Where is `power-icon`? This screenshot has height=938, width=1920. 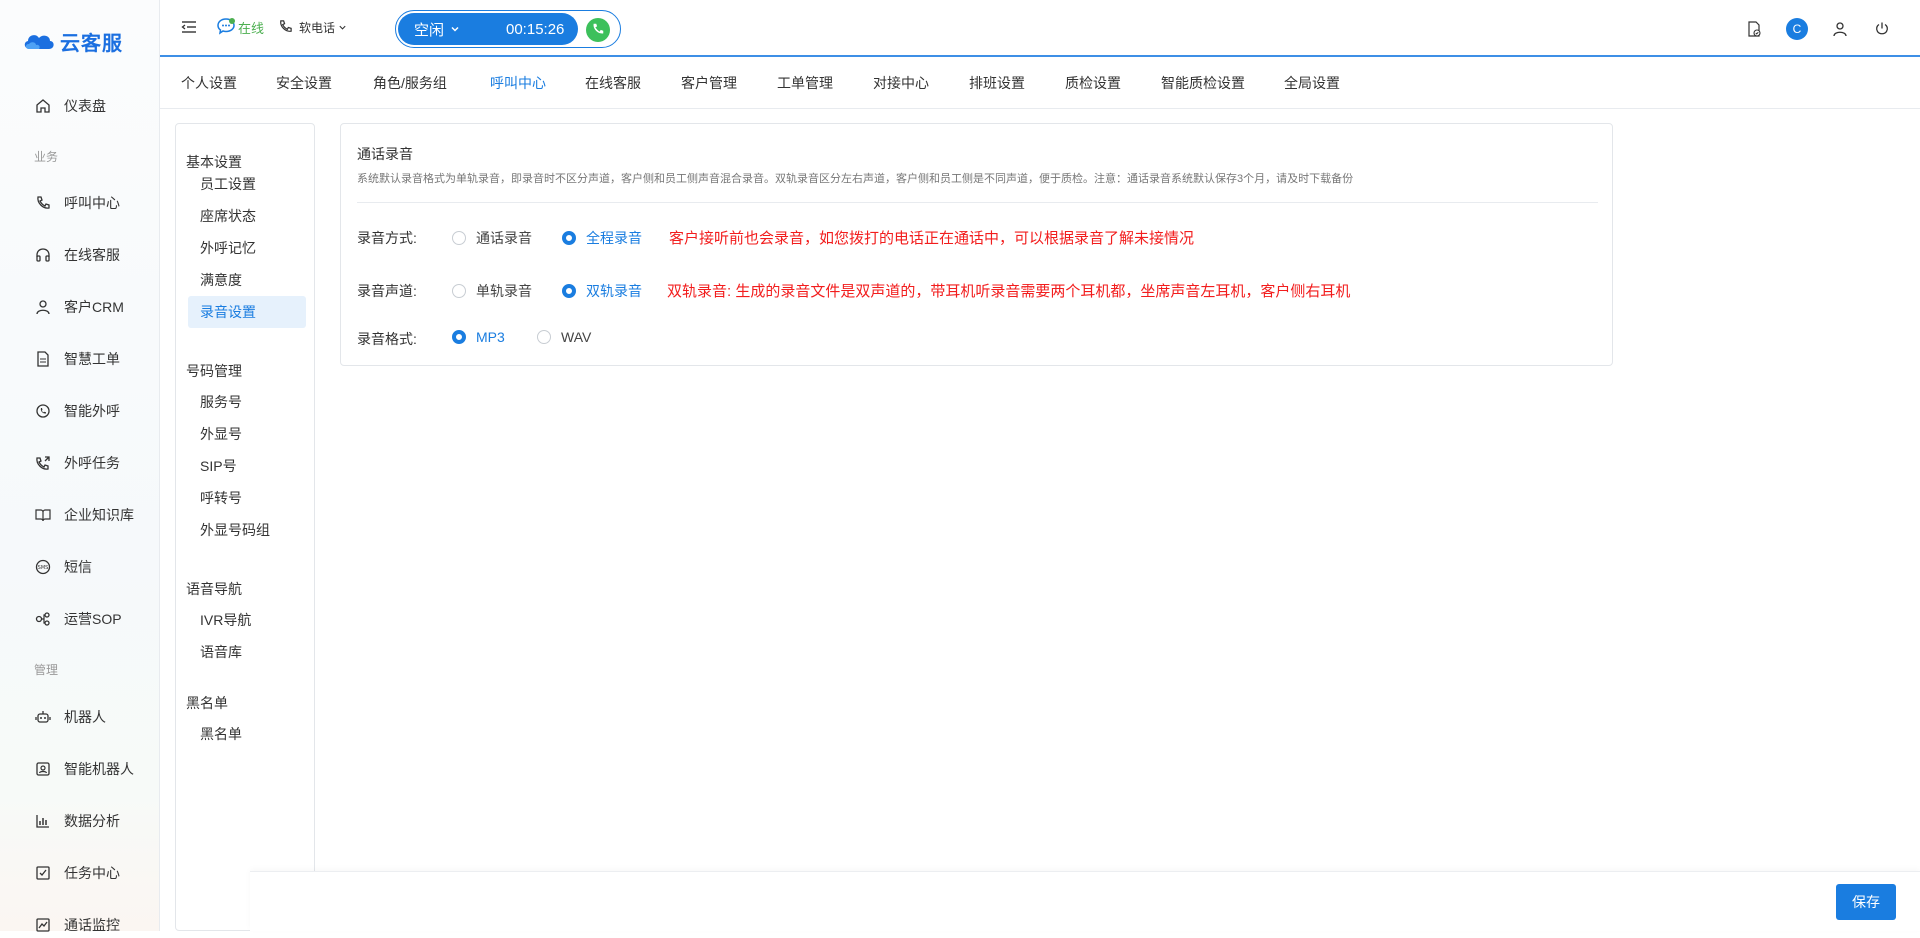
power-icon is located at coordinates (1882, 29).